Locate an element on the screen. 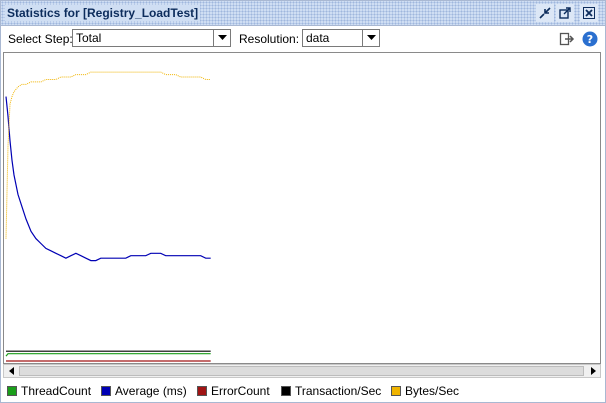 This screenshot has height=403, width=606. legend-label: ErrorCount is located at coordinates (240, 391).